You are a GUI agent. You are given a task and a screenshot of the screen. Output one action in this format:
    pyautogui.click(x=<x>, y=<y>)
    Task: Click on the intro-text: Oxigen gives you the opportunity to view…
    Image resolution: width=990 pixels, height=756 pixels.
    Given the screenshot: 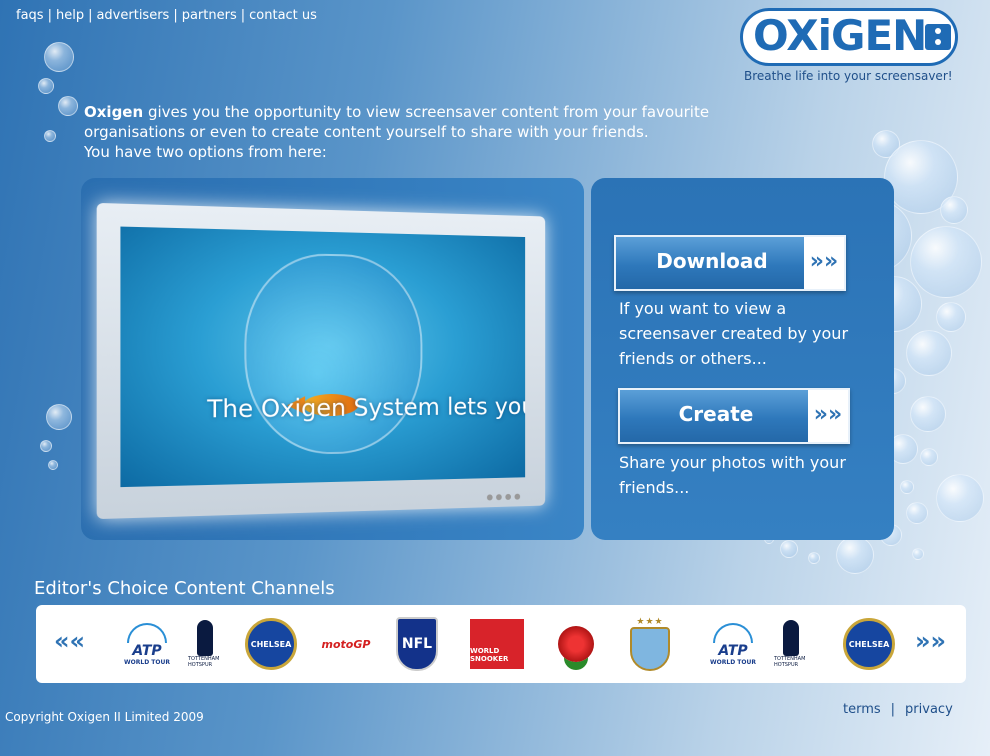 What is the action you would take?
    pyautogui.click(x=414, y=132)
    